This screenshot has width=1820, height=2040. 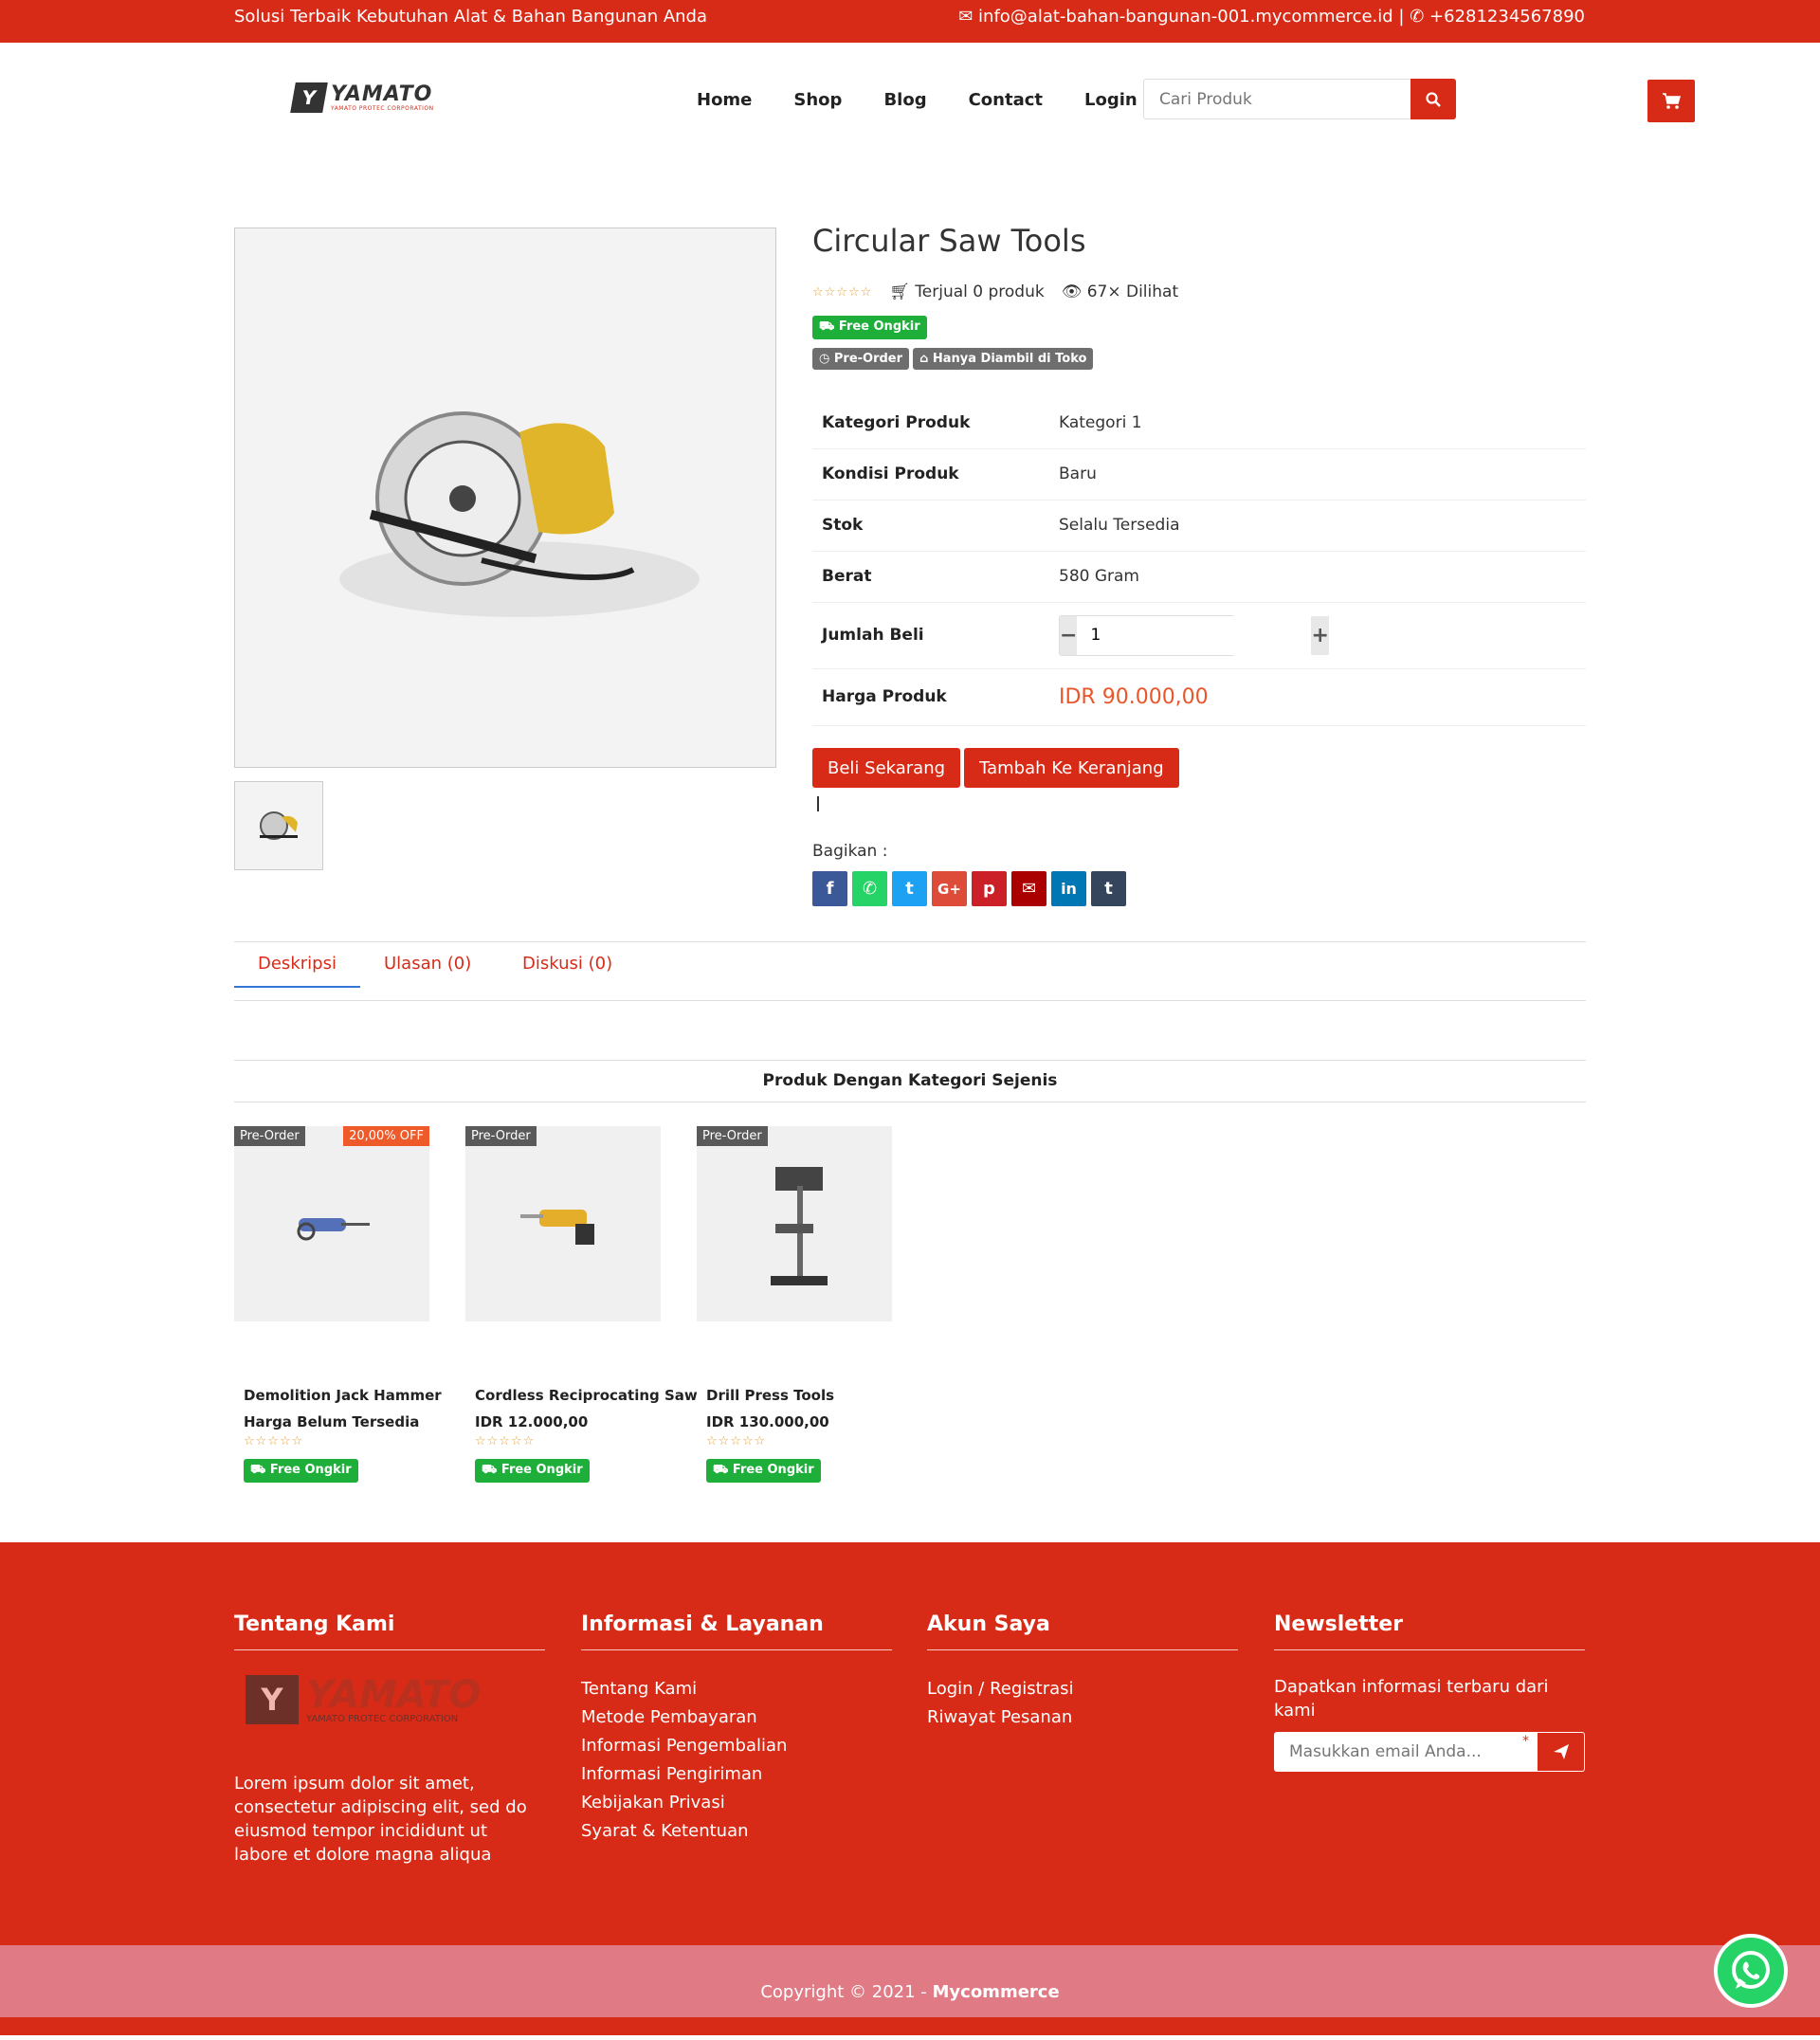 I want to click on whatsapp-icon, so click(x=1751, y=1970).